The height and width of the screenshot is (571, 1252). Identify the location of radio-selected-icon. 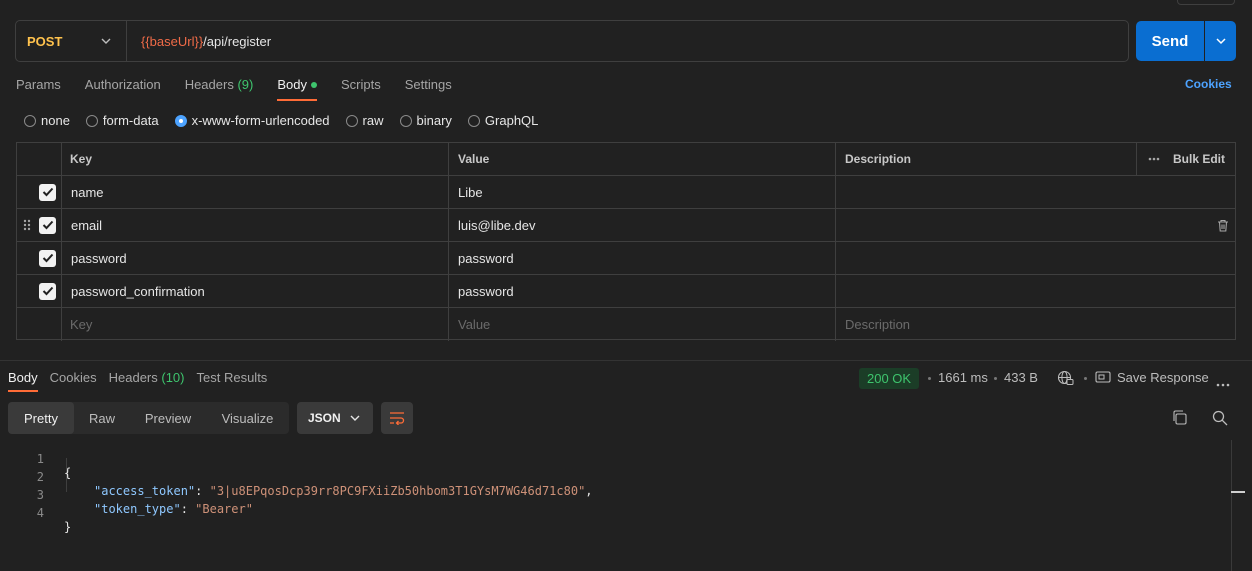
(180, 120).